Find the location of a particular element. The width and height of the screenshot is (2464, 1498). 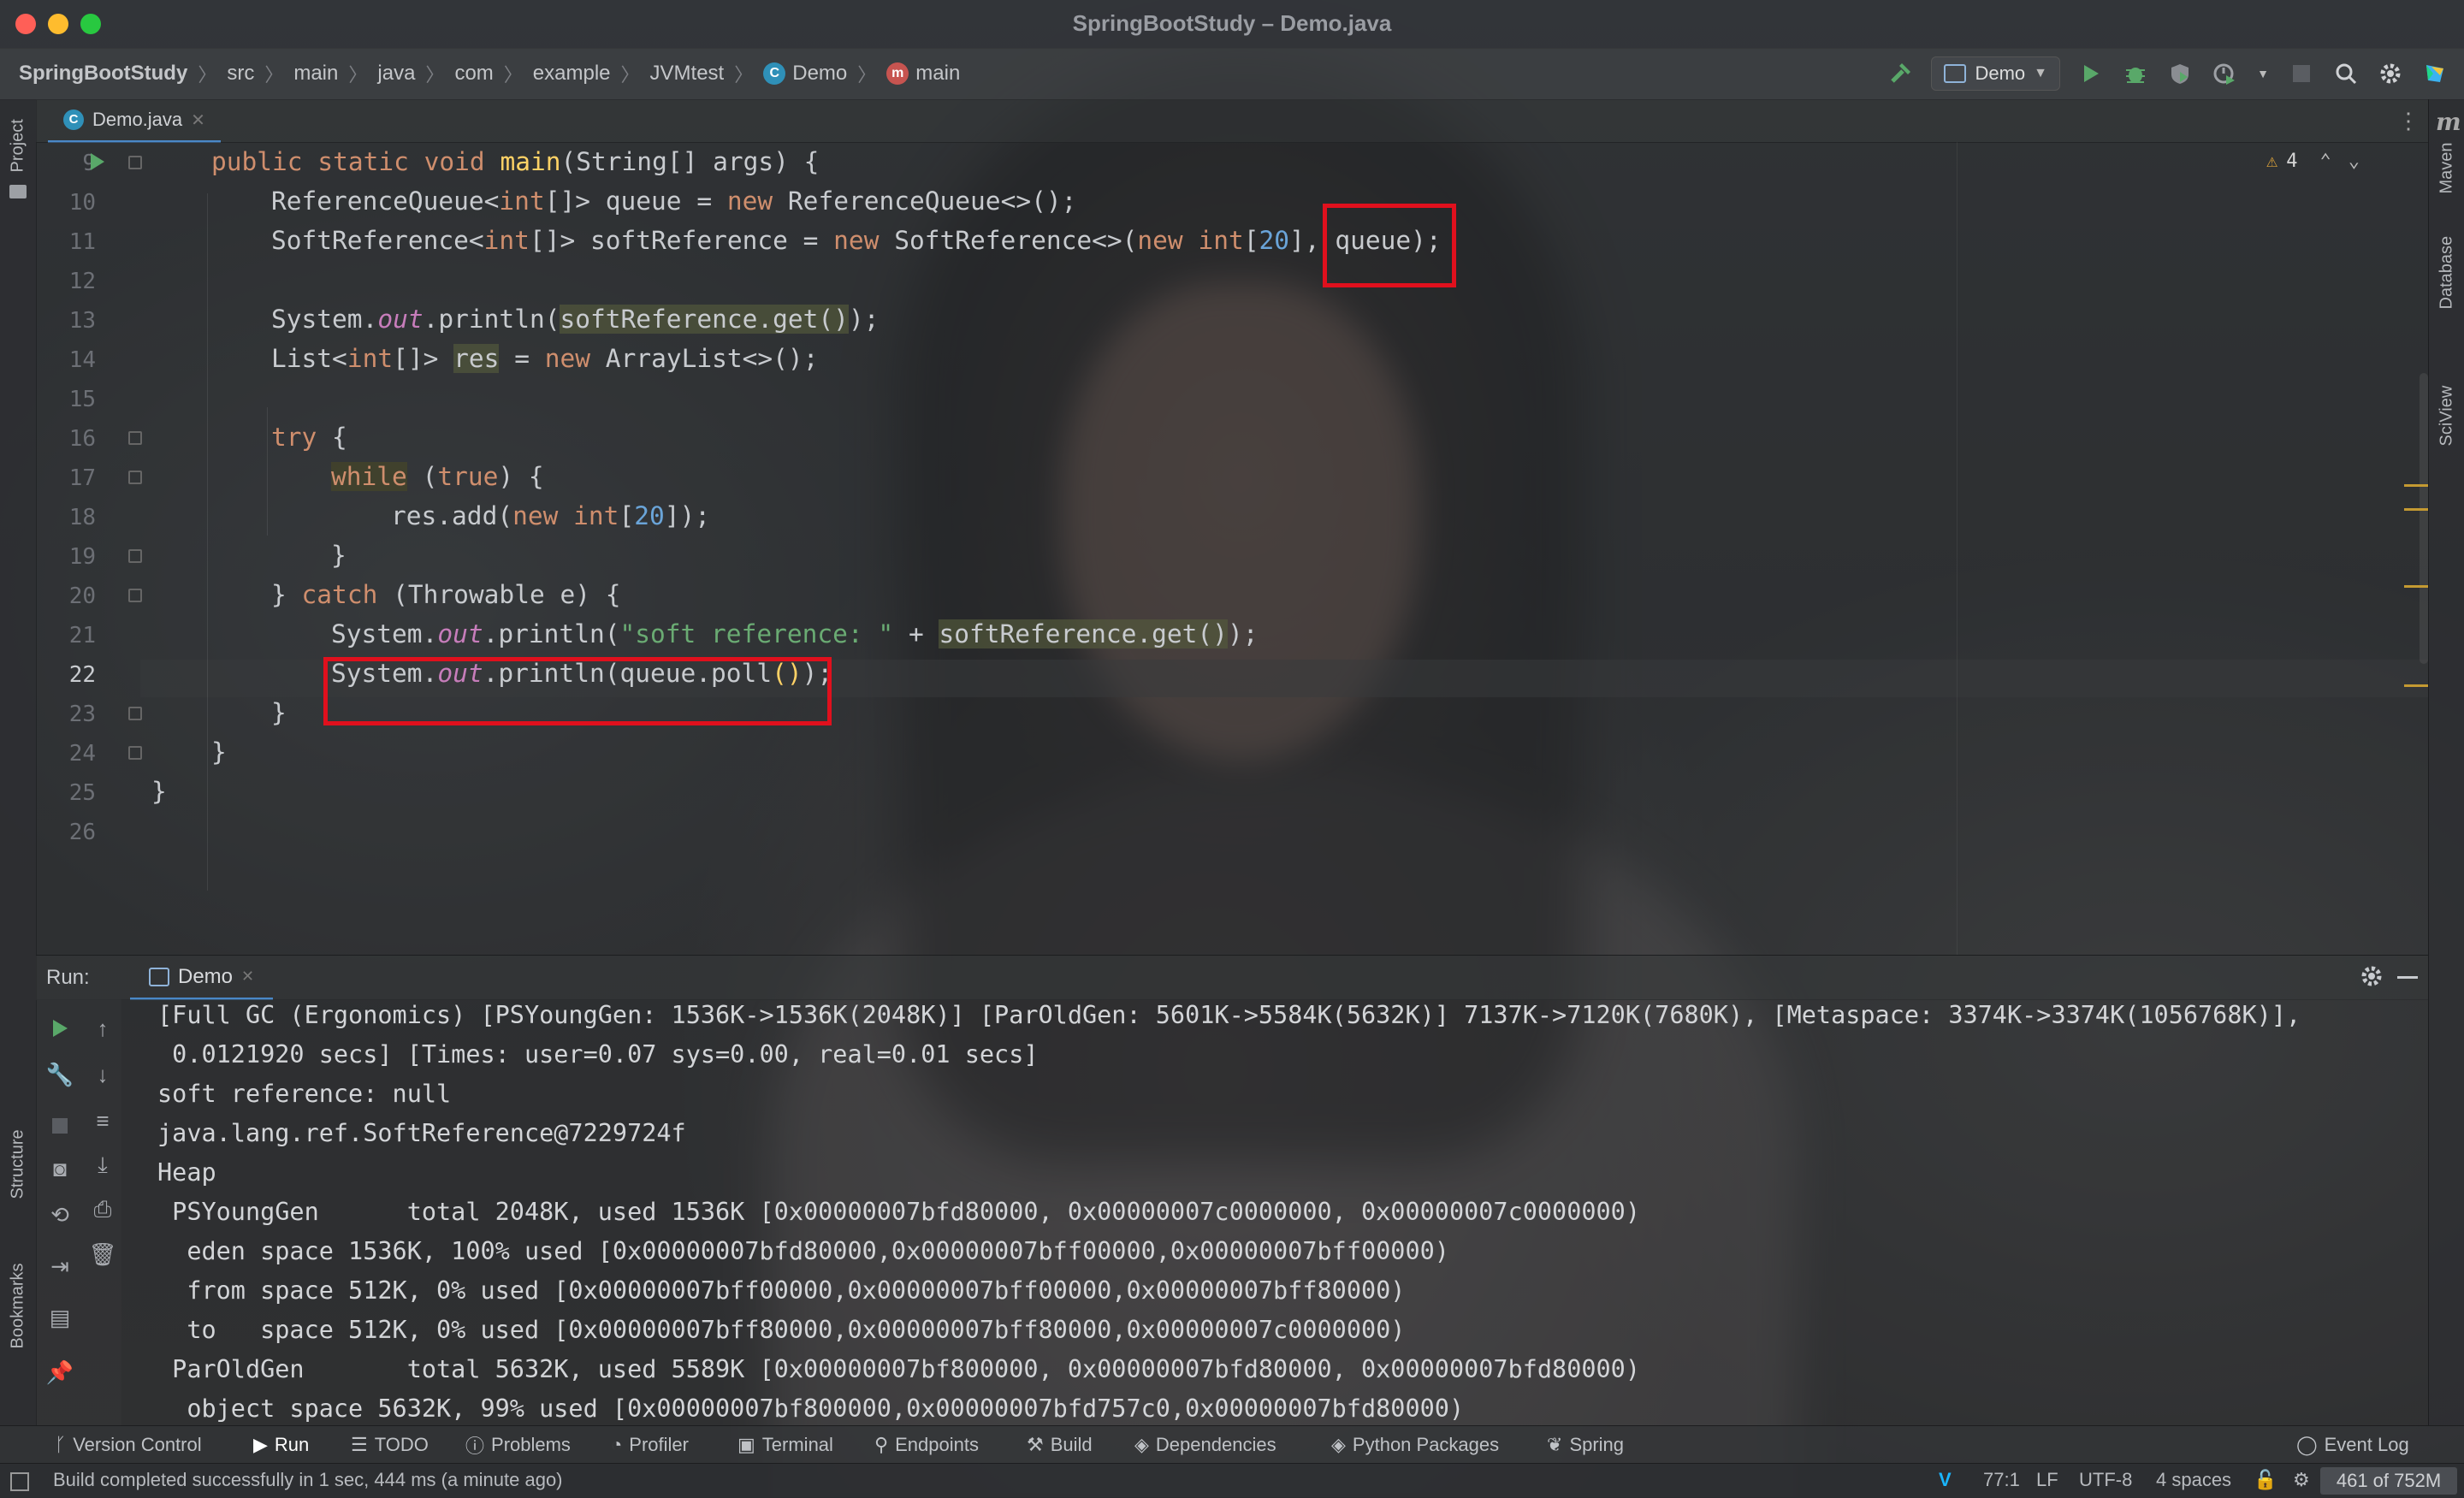

file-encoding: UTF-8 is located at coordinates (2105, 1480).